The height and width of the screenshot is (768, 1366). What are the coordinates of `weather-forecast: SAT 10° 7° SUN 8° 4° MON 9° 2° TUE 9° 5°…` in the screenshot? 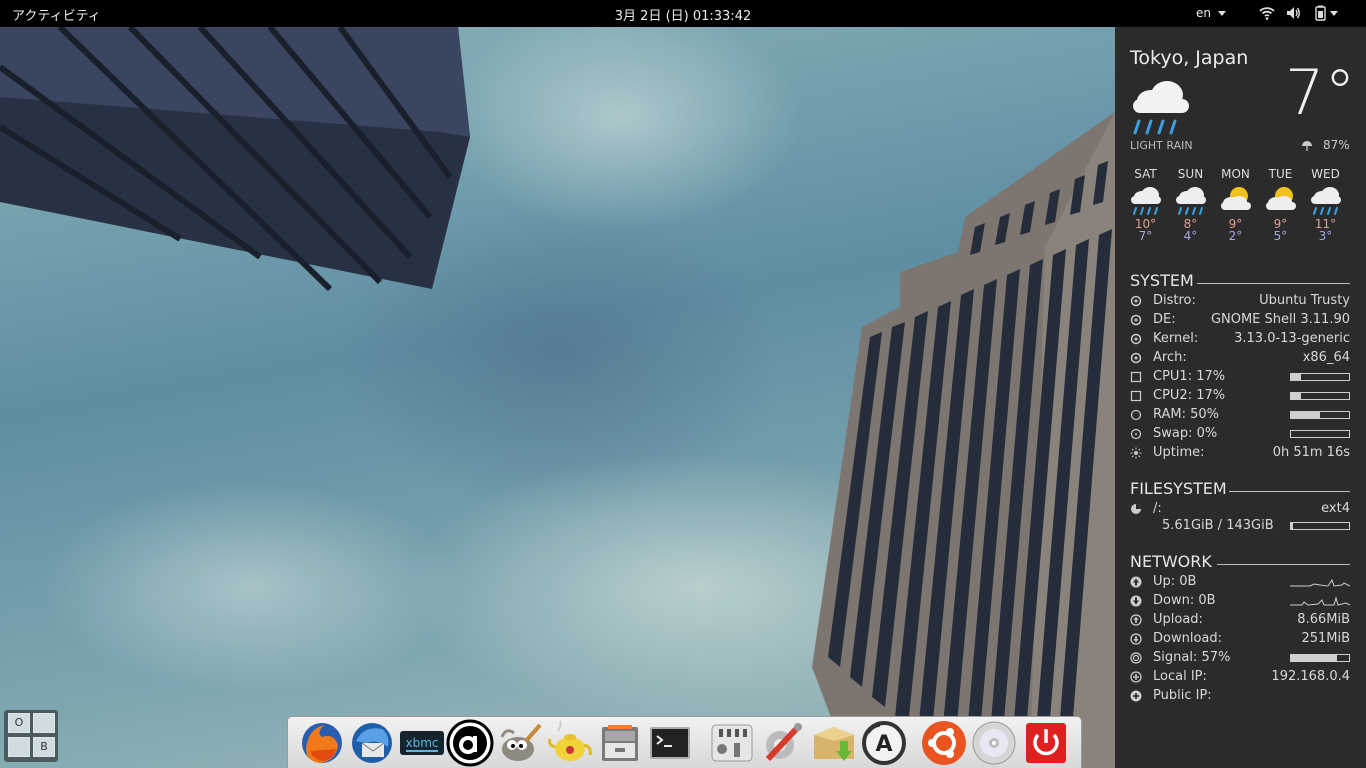 It's located at (1241, 205).